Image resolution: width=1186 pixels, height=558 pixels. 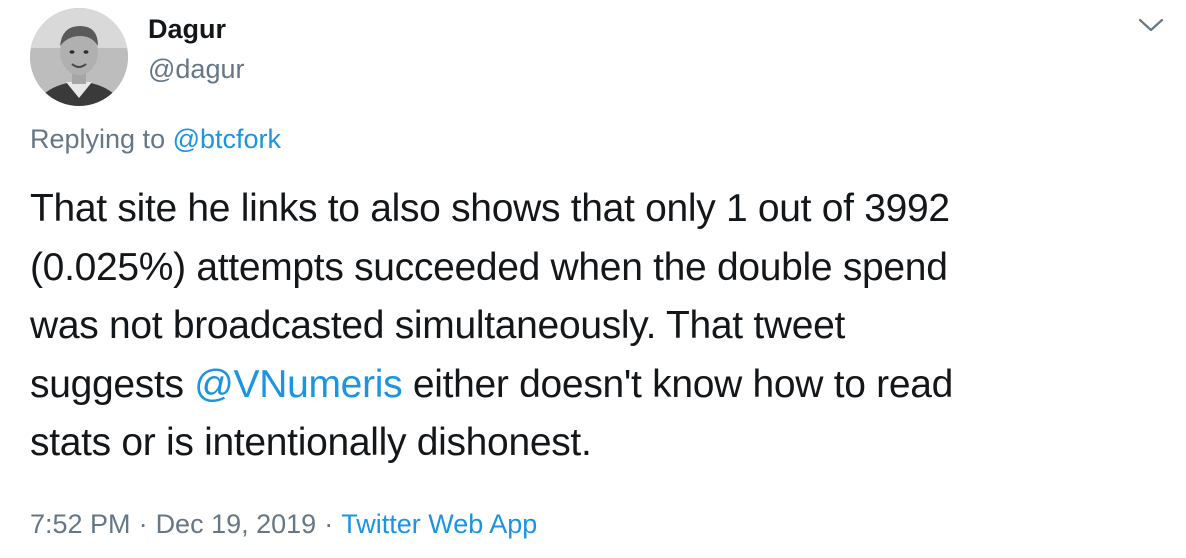 I want to click on mention-link: @VNumeris, so click(x=298, y=384).